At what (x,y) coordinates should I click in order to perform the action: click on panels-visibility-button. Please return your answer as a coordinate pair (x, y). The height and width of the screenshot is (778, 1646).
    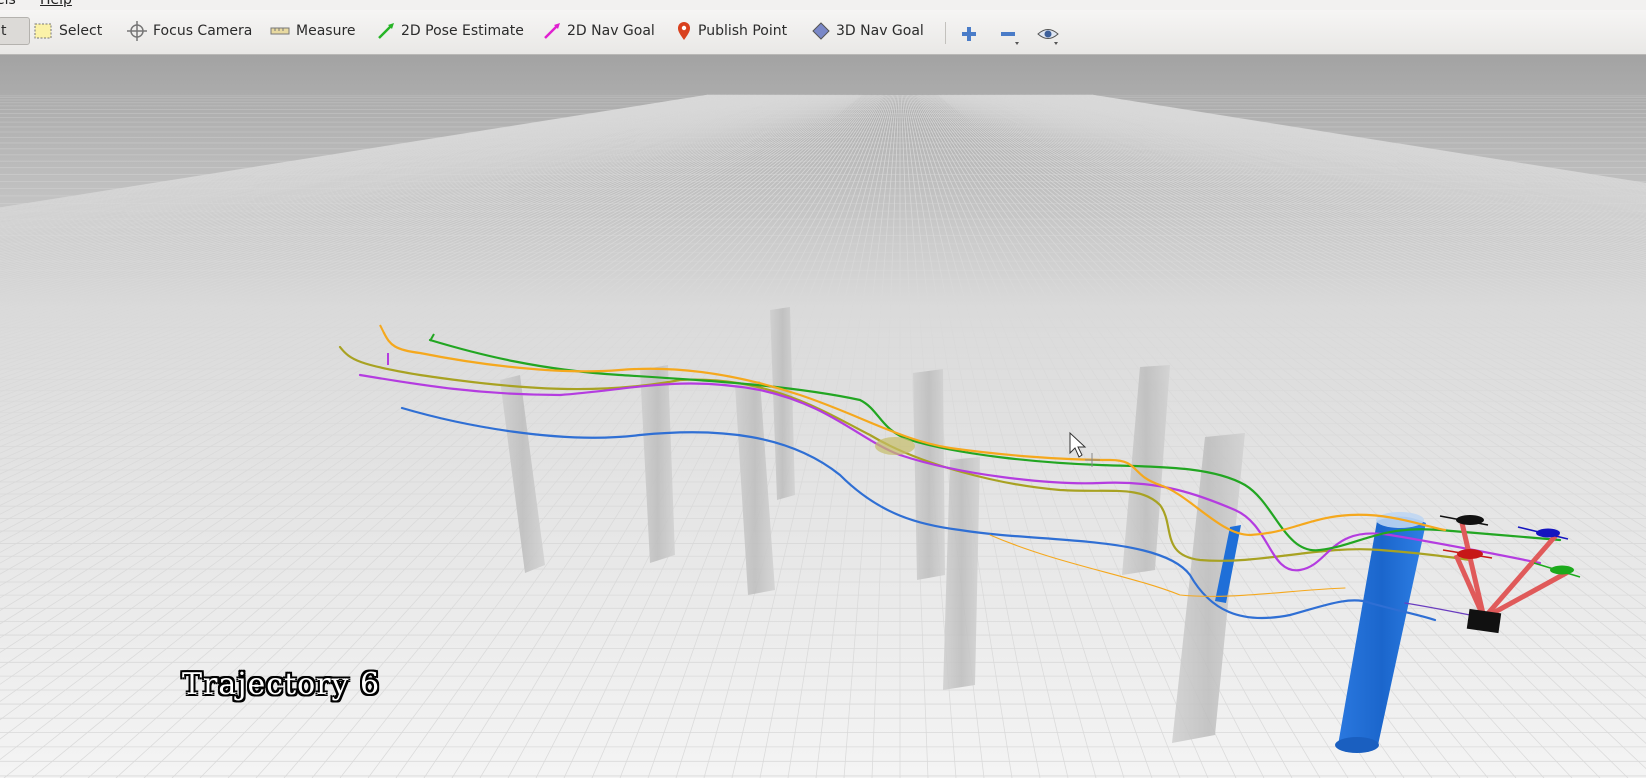
    Looking at the image, I should click on (1048, 34).